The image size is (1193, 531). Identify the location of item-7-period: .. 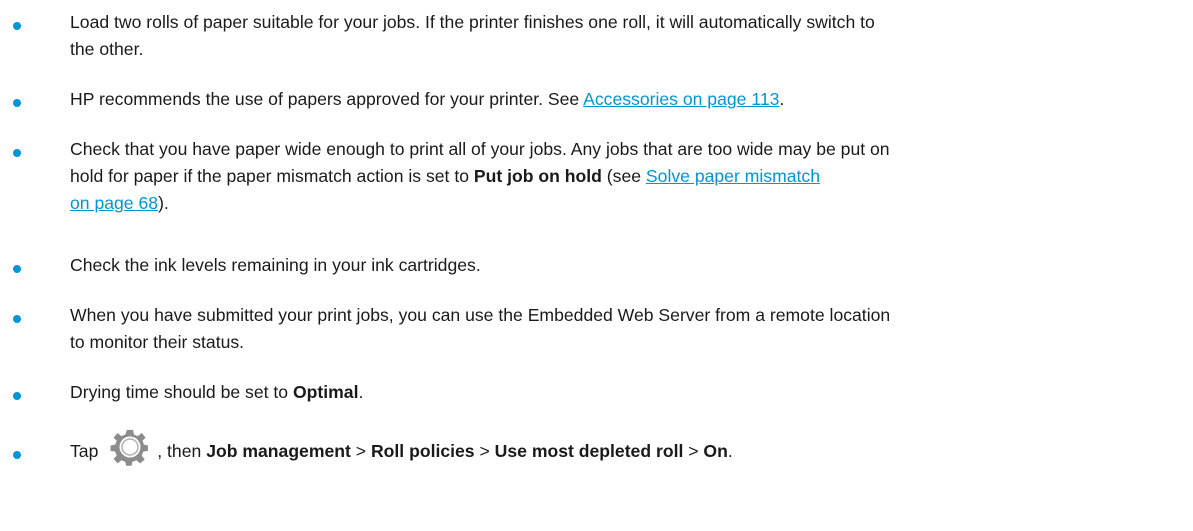
(730, 451).